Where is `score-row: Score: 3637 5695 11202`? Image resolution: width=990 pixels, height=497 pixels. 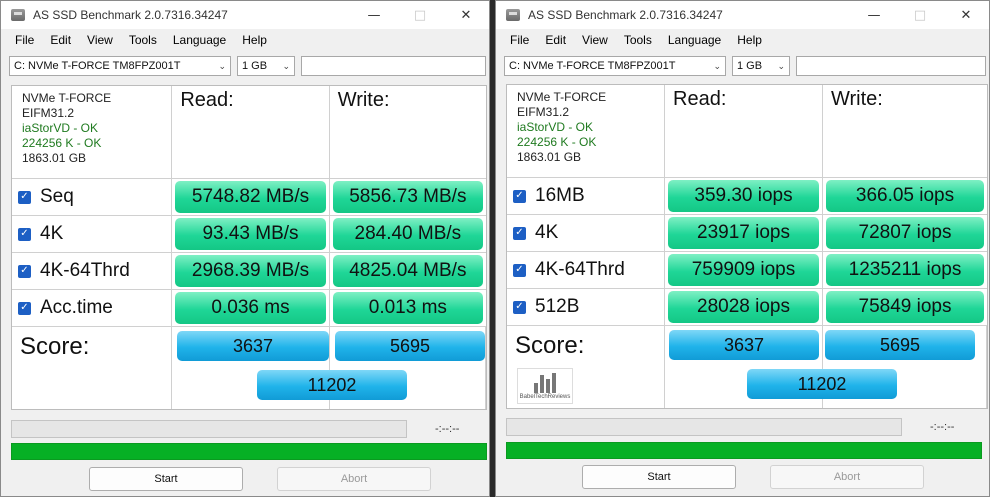
score-row: Score: 3637 5695 11202 is located at coordinates (249, 368).